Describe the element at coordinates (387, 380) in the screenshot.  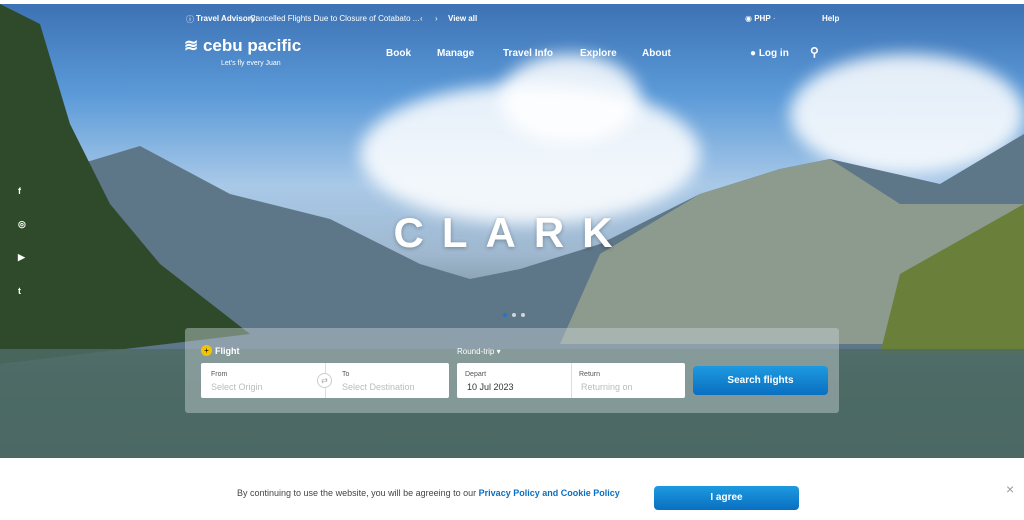
I see `destination-field: To Select Destination` at that location.